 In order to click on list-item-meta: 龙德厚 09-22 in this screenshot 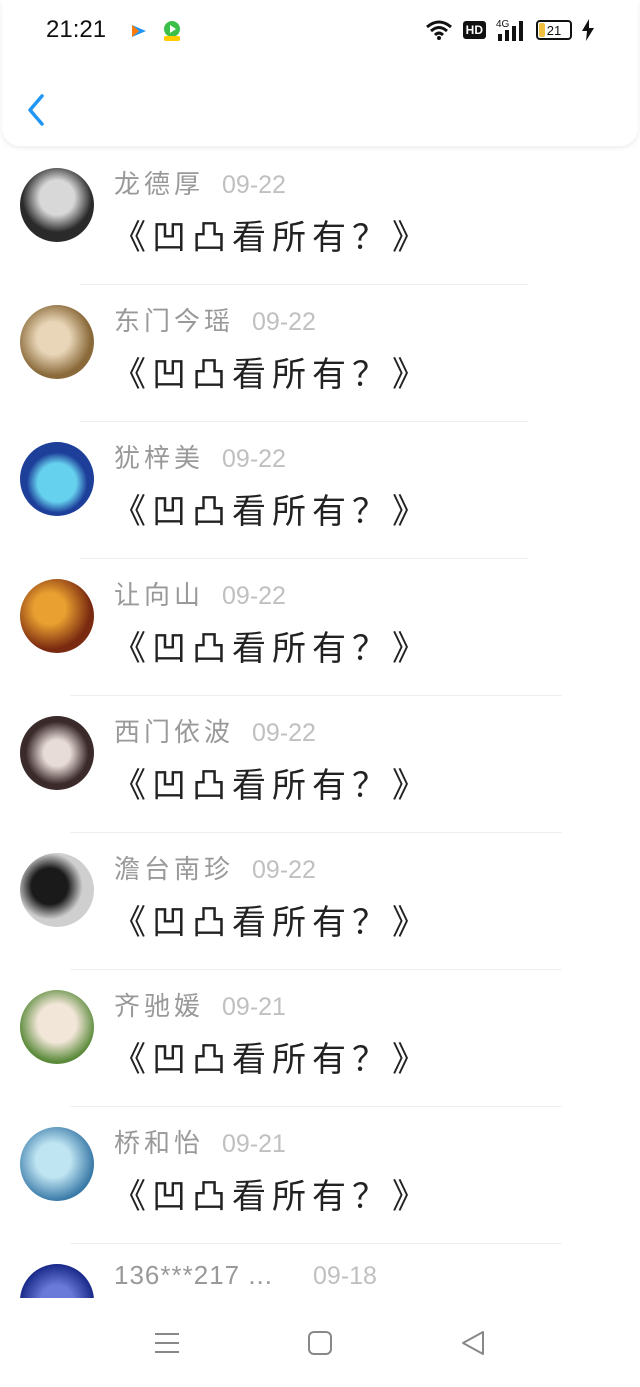, I will do `click(200, 182)`.